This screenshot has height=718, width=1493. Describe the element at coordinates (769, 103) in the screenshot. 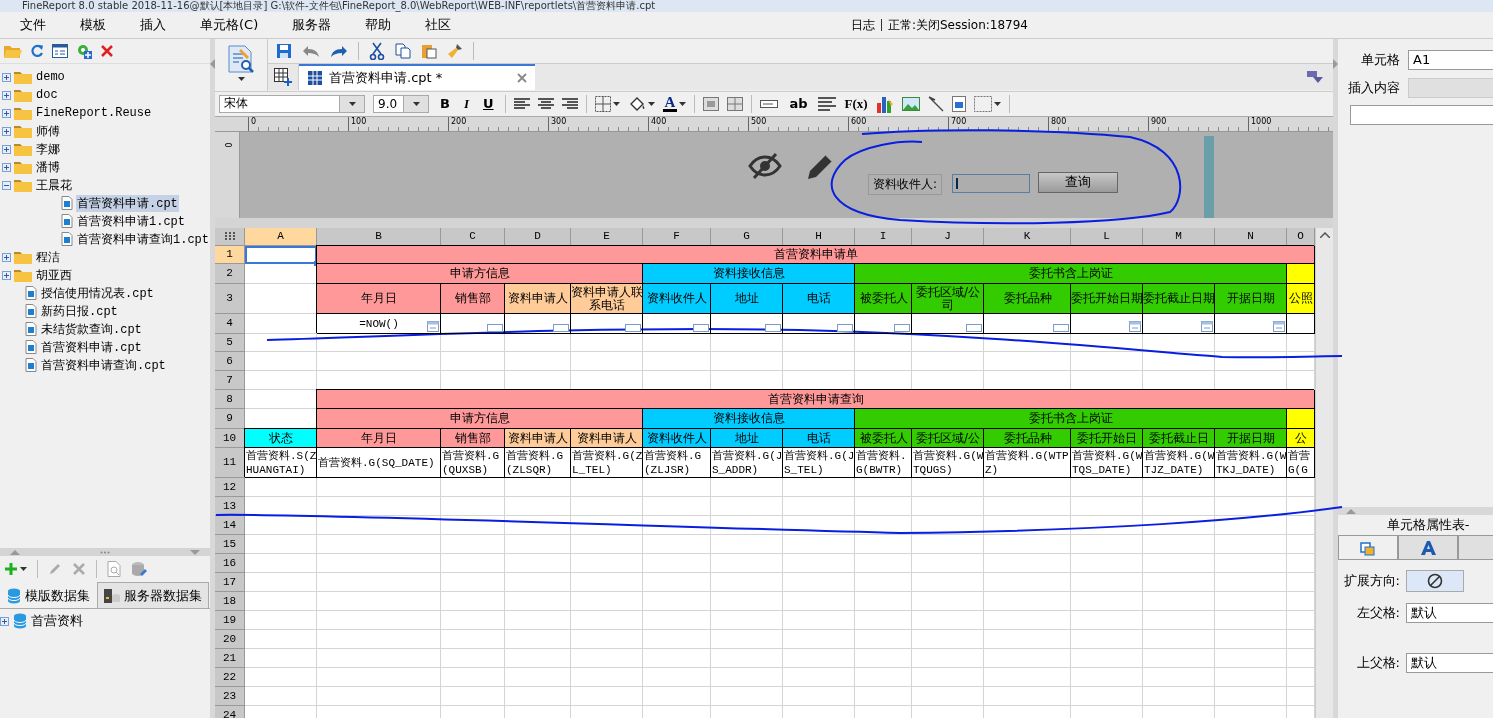

I see `text-field-icon` at that location.